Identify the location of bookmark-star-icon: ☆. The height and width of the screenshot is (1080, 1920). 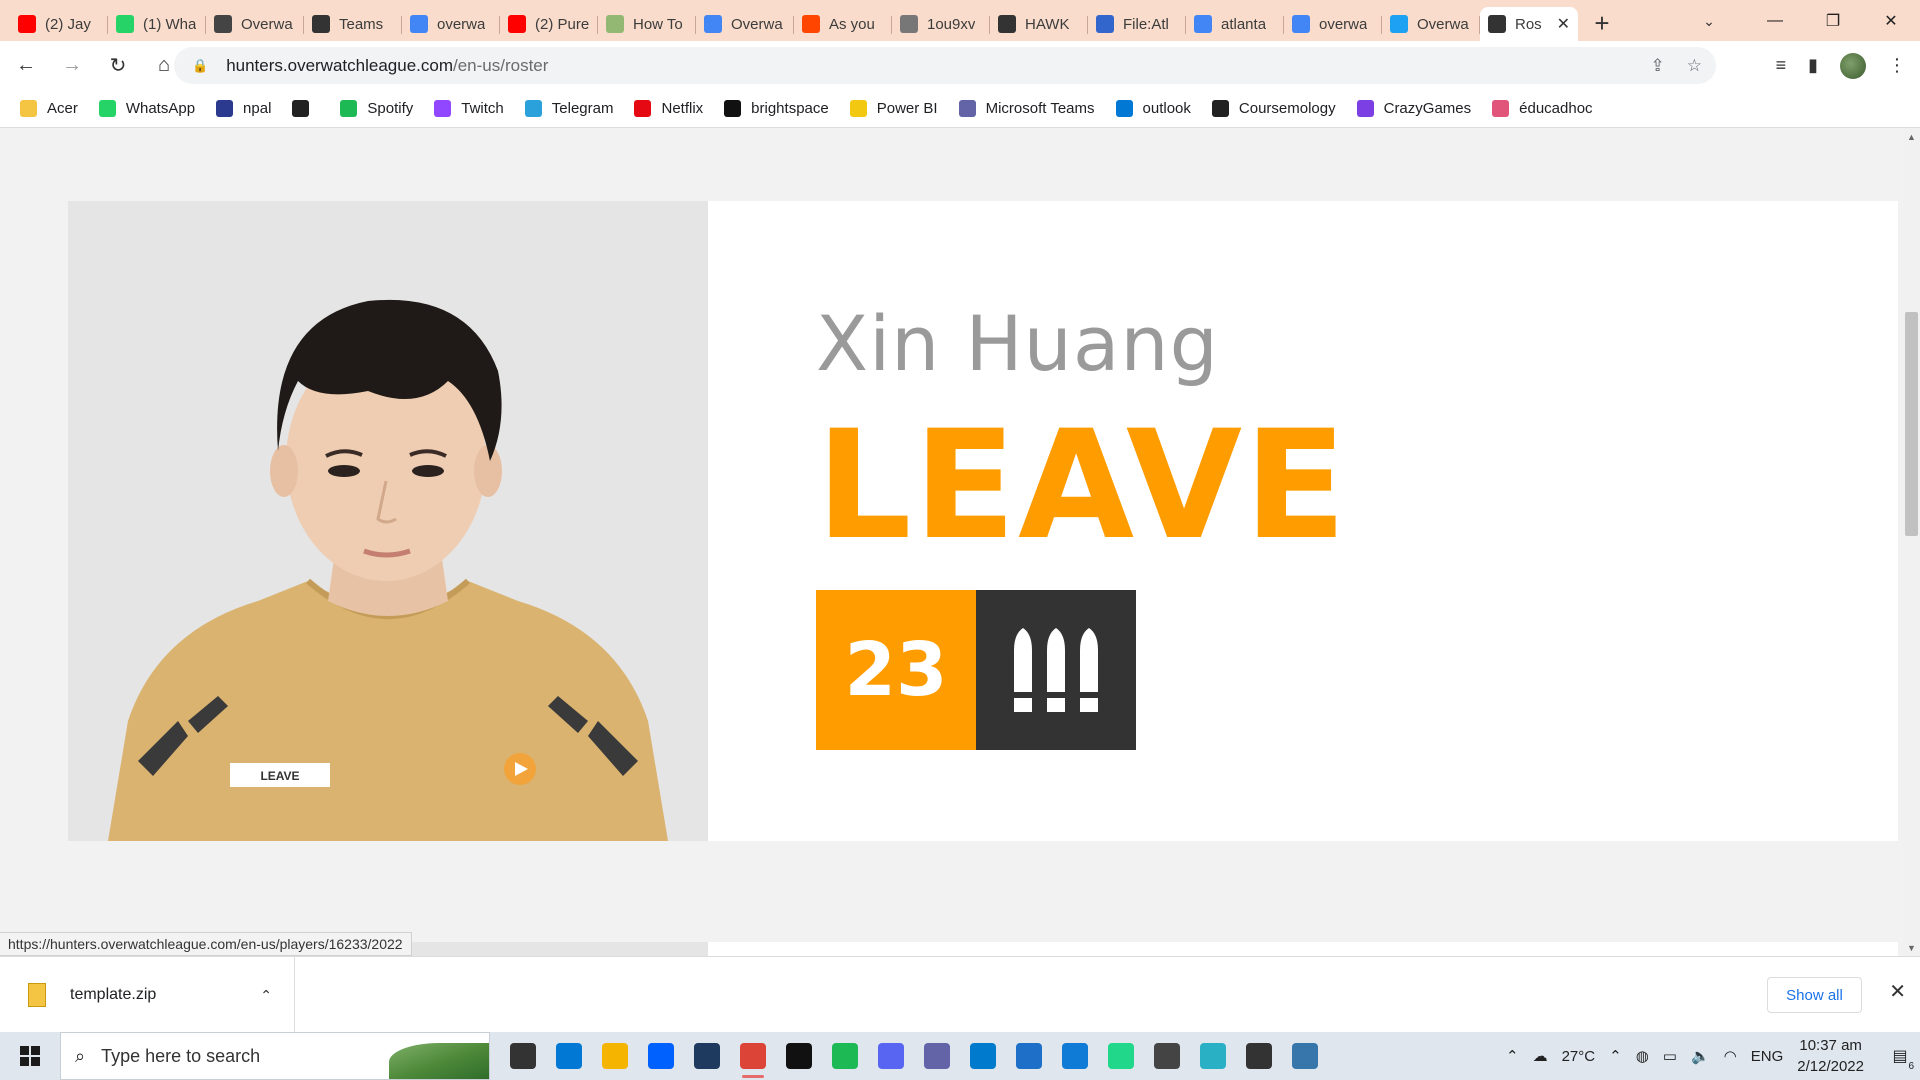
(1694, 66).